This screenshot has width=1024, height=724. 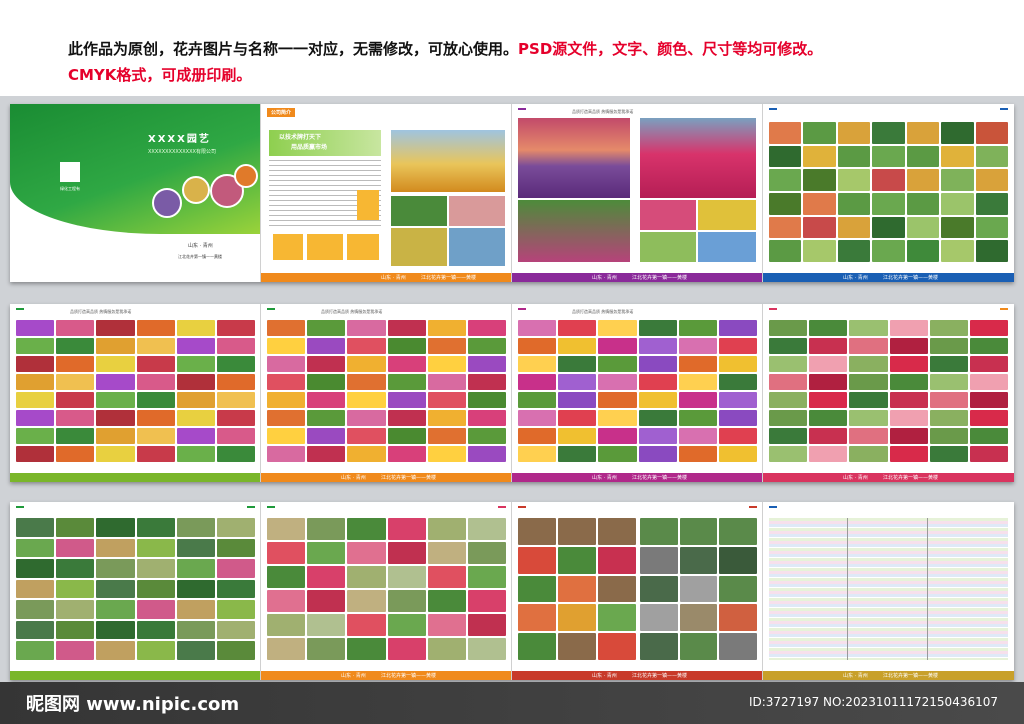 I want to click on page-slogan: 品质打造高品质 热情服务是我承诺, so click(x=603, y=111).